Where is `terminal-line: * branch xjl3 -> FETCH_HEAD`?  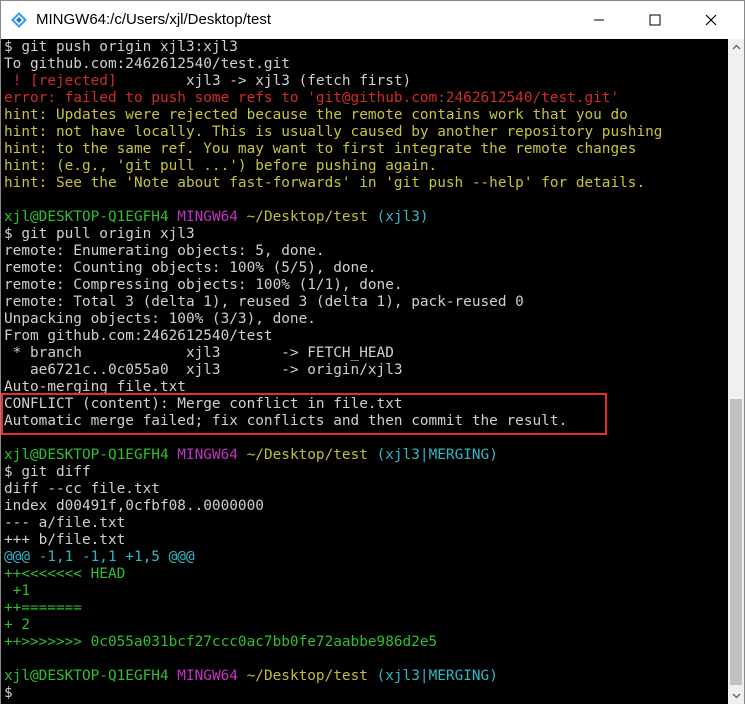 terminal-line: * branch xjl3 -> FETCH_HEAD is located at coordinates (199, 353).